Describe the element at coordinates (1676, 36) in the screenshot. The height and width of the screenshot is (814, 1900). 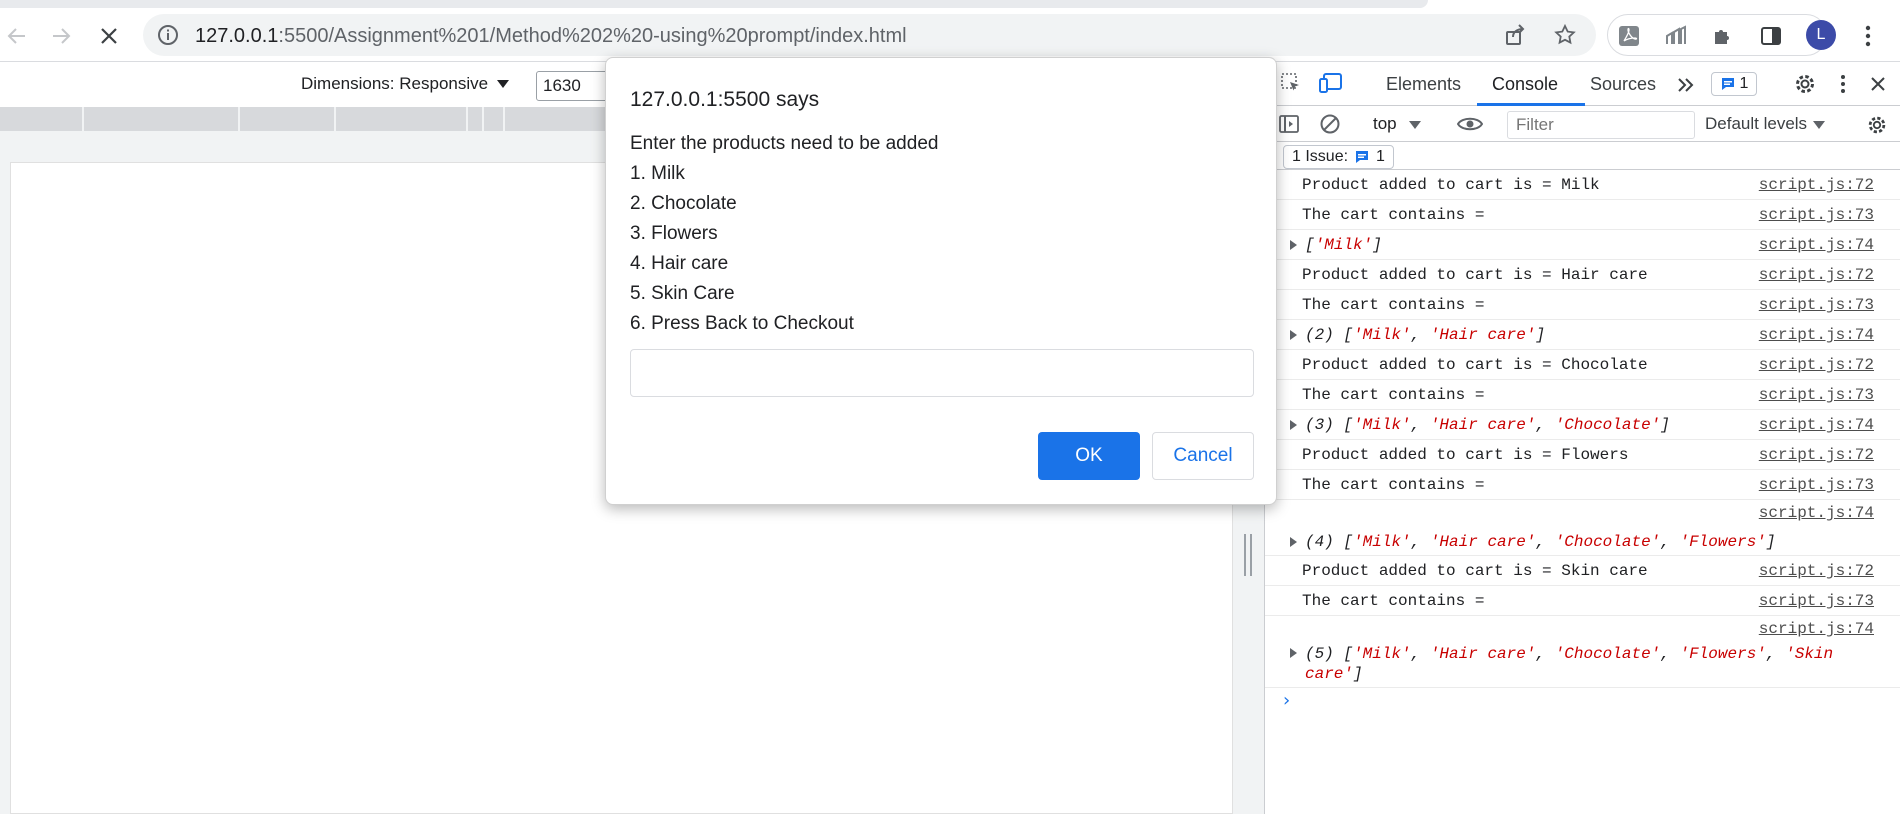
I see `analytics-extension-icon` at that location.